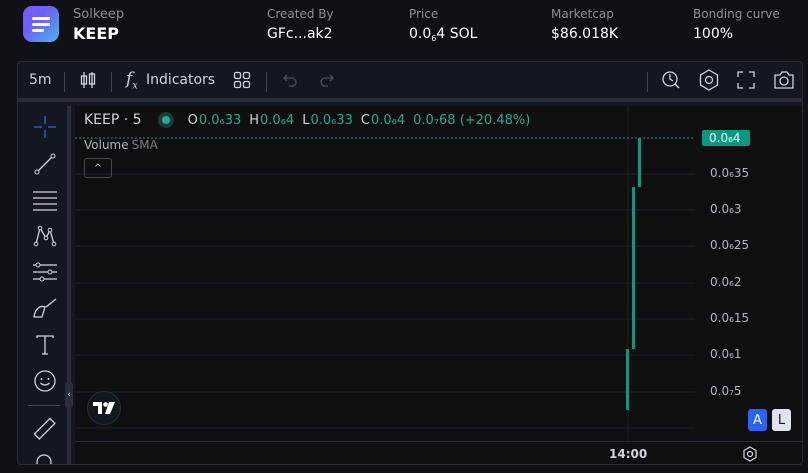 The width and height of the screenshot is (808, 473). What do you see at coordinates (472, 120) in the screenshot?
I see `legend-change: 0.0₇68 (+20.48%)` at bounding box center [472, 120].